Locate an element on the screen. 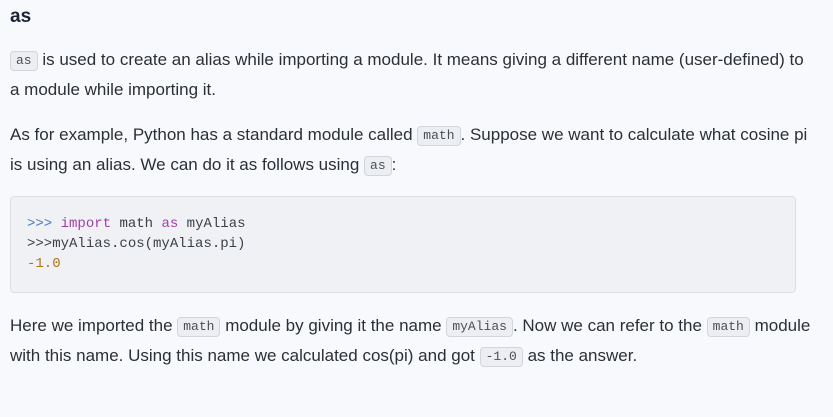 The width and height of the screenshot is (833, 417). code-keyword-as: as is located at coordinates (170, 224).